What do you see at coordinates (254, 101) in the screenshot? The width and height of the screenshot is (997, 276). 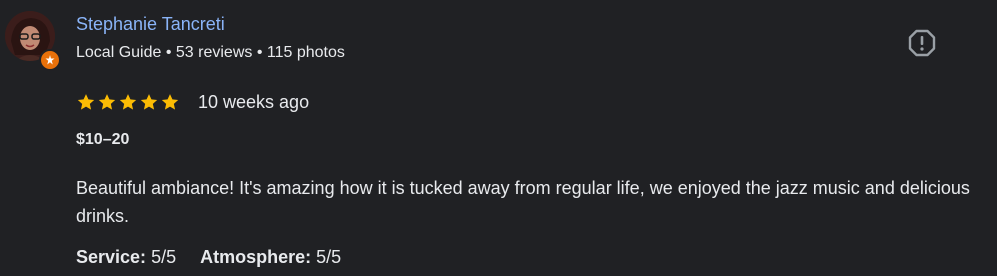 I see `review-date: 10 weeks ago` at bounding box center [254, 101].